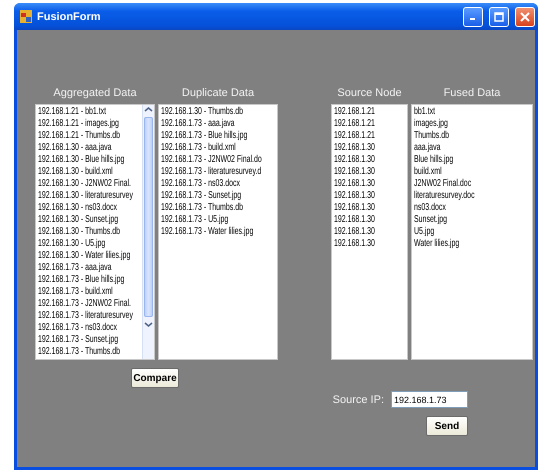  Describe the element at coordinates (219, 172) in the screenshot. I see `list-item: 192.168.1.73 - literaturesurvey.d` at that location.